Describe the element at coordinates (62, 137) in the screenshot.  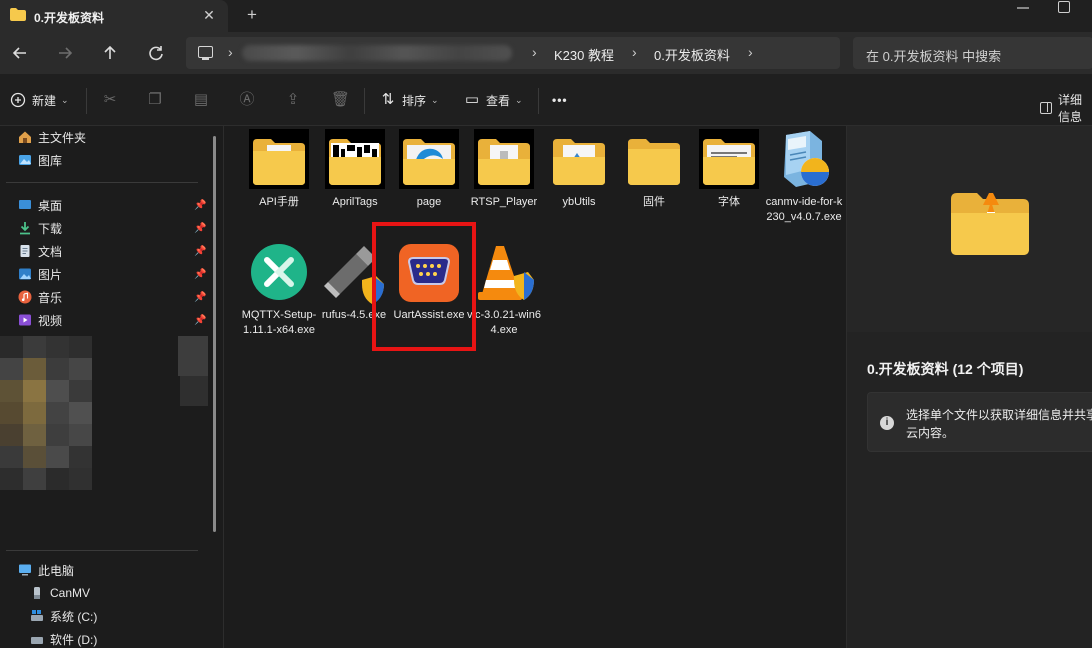
I see `sidebar-item-label: 主文件夹` at that location.